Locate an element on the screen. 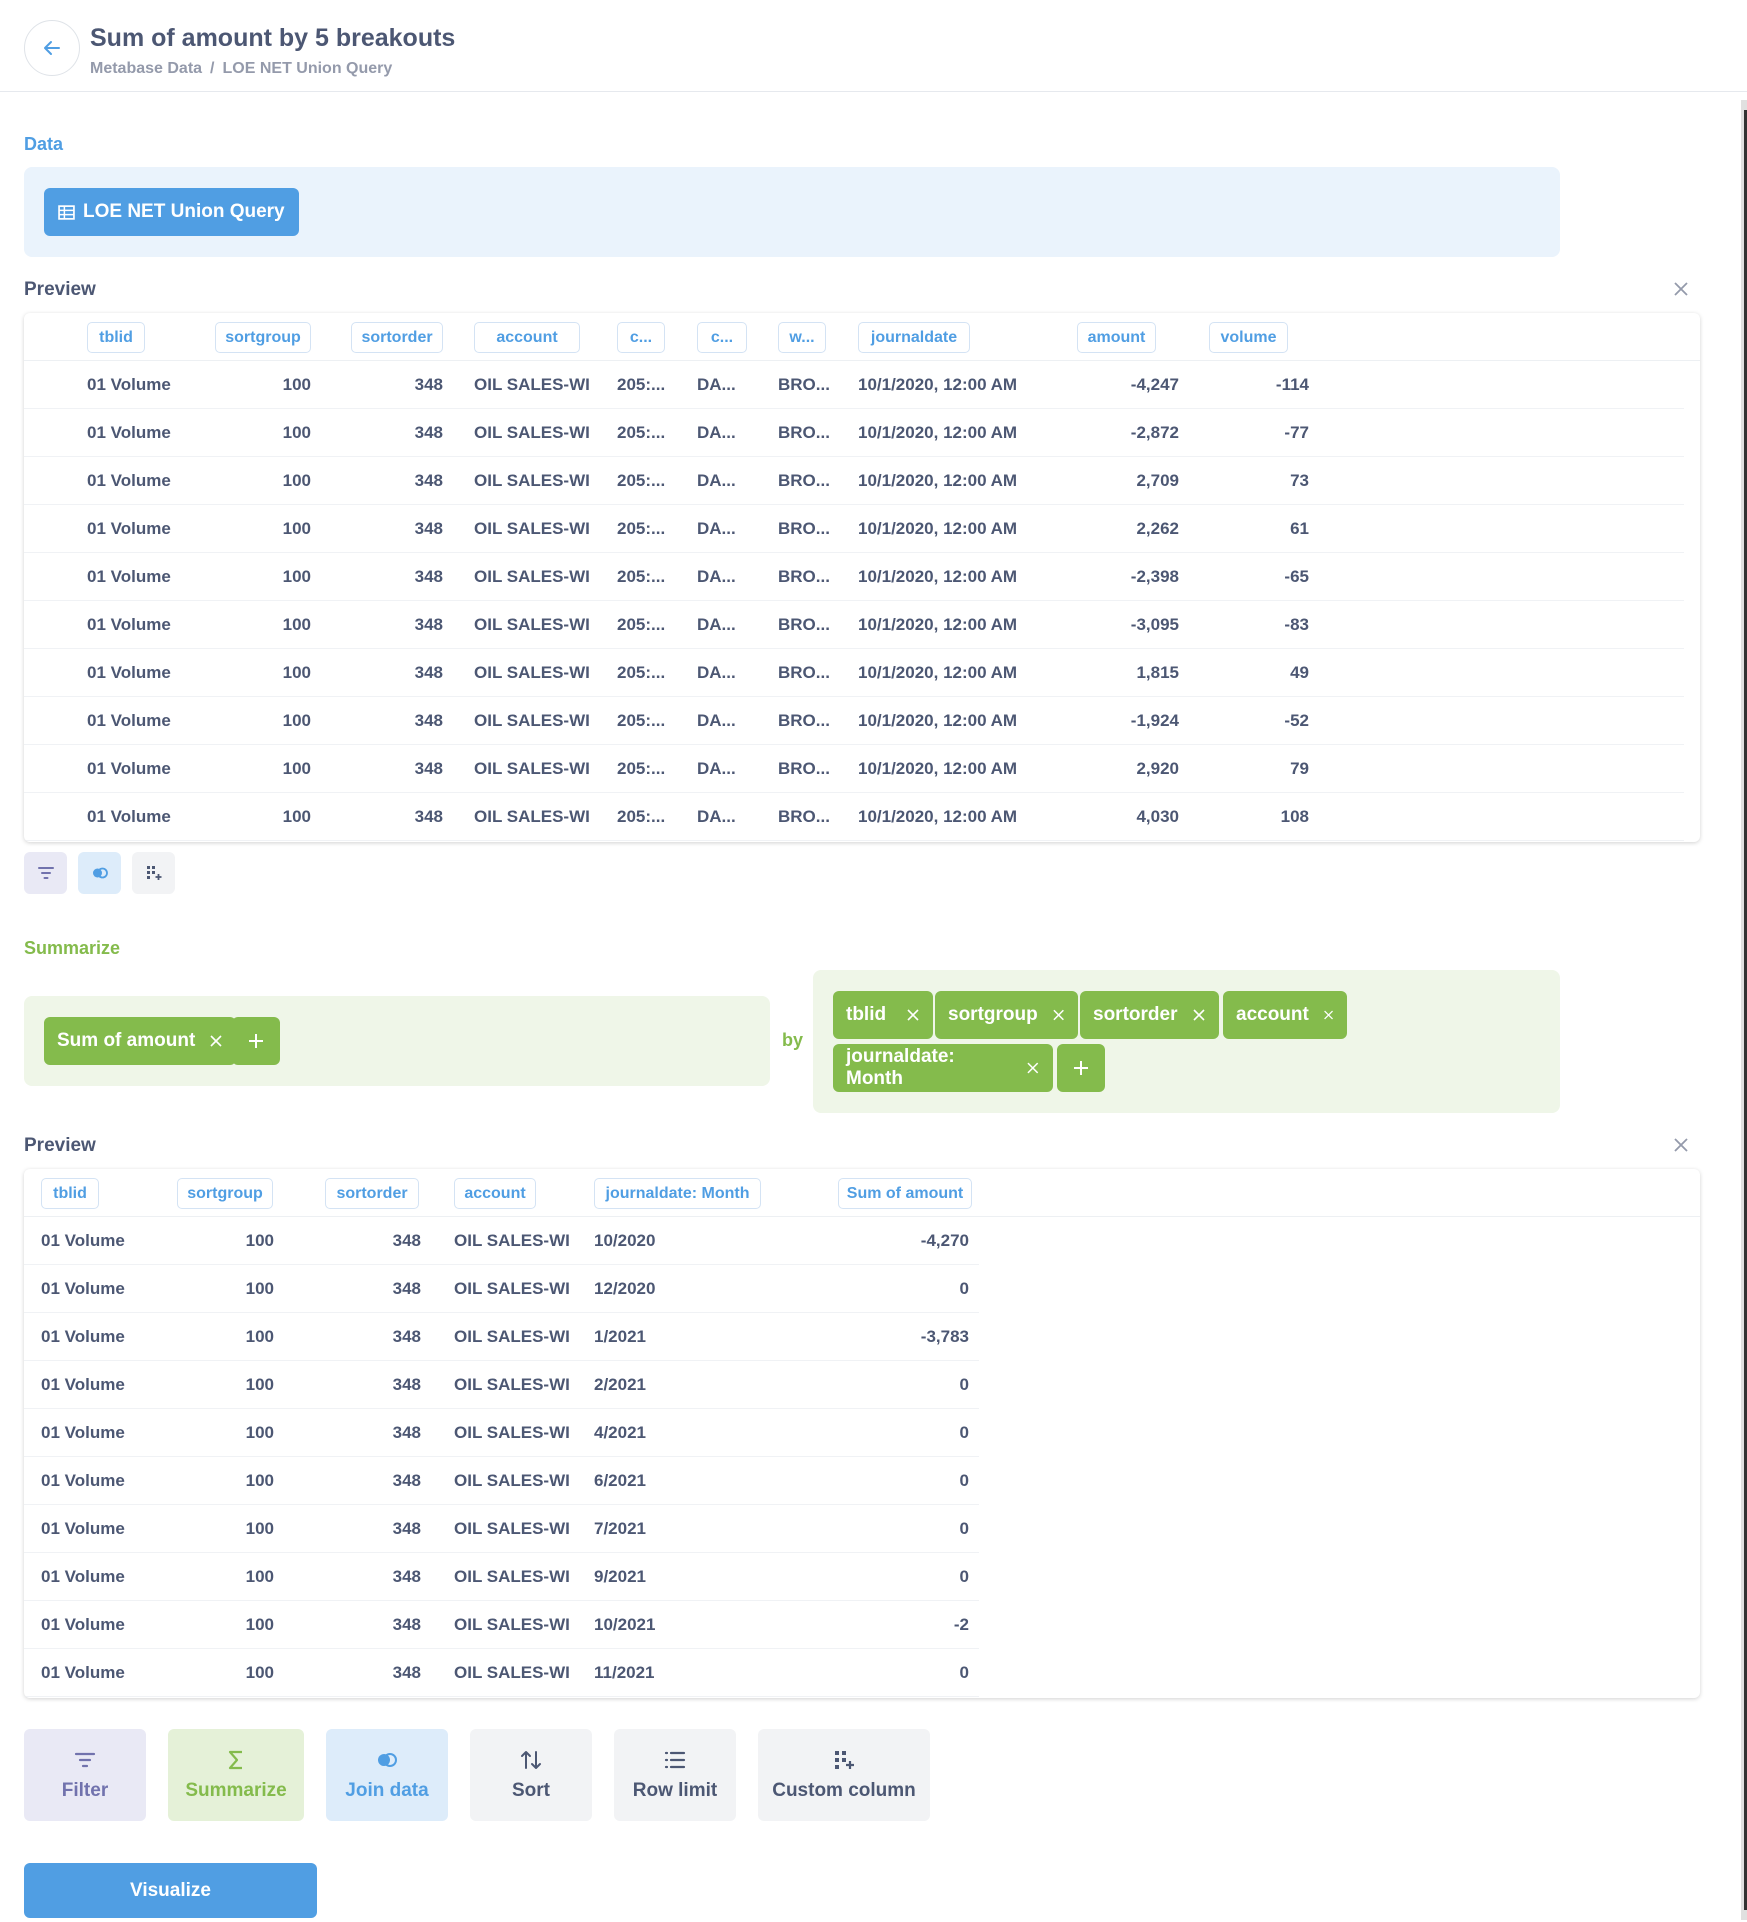 The height and width of the screenshot is (1922, 1747). data-source-button: LOE NET Union Query is located at coordinates (171, 212).